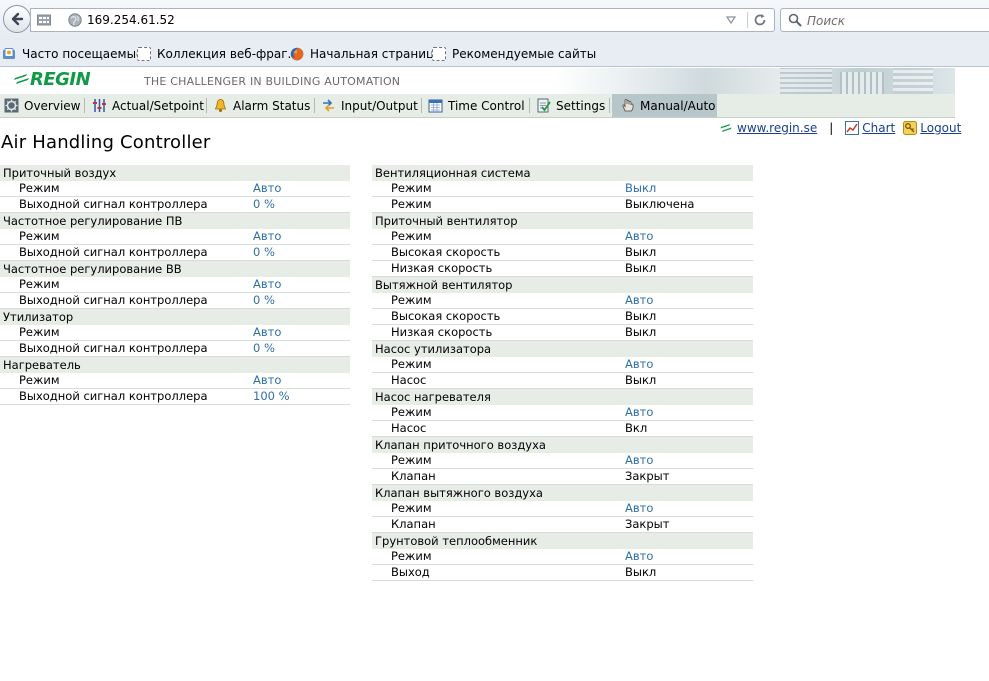 The width and height of the screenshot is (989, 681). I want to click on tab-time-control: Time Control, so click(476, 105).